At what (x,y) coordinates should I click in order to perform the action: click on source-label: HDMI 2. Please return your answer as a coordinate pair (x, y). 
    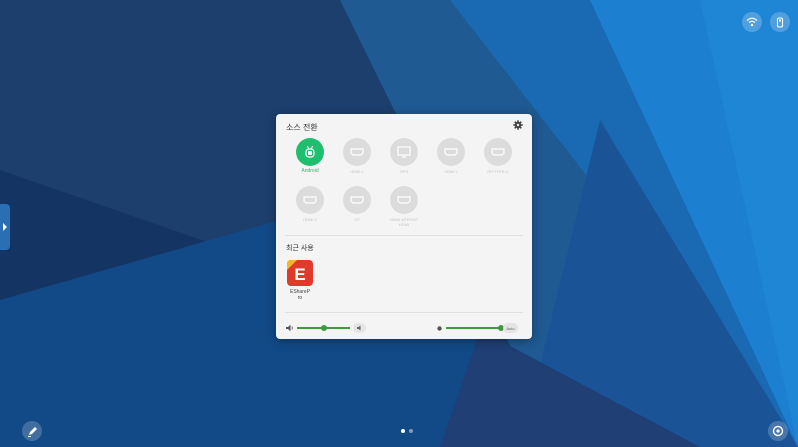
    Looking at the image, I should click on (451, 171).